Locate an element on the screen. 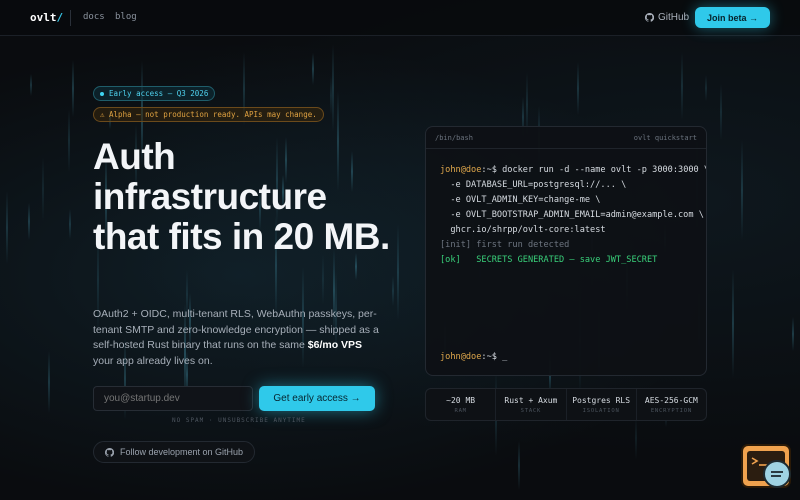 The image size is (800, 500). terminal-arg-line: -e OVLT_ADMIN_KEY=change-me \ is located at coordinates (520, 200).